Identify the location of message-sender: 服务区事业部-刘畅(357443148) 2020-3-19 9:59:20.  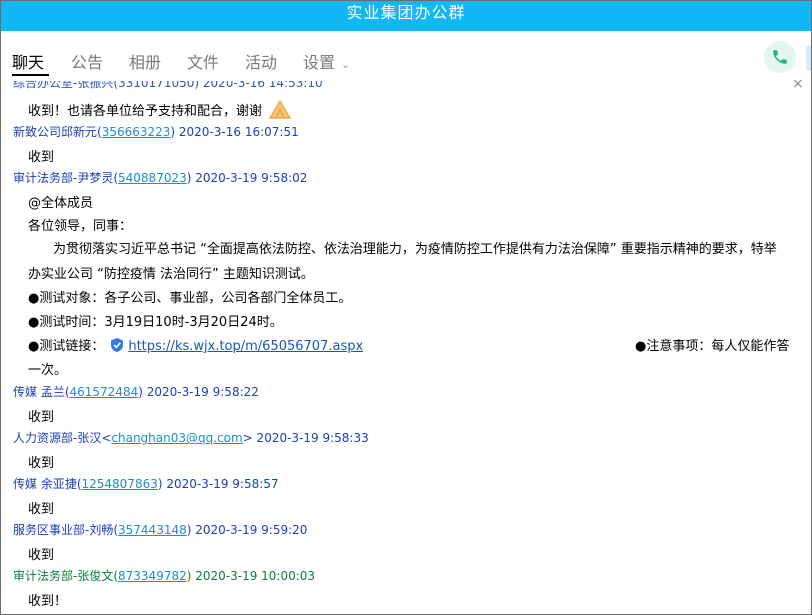
(160, 529).